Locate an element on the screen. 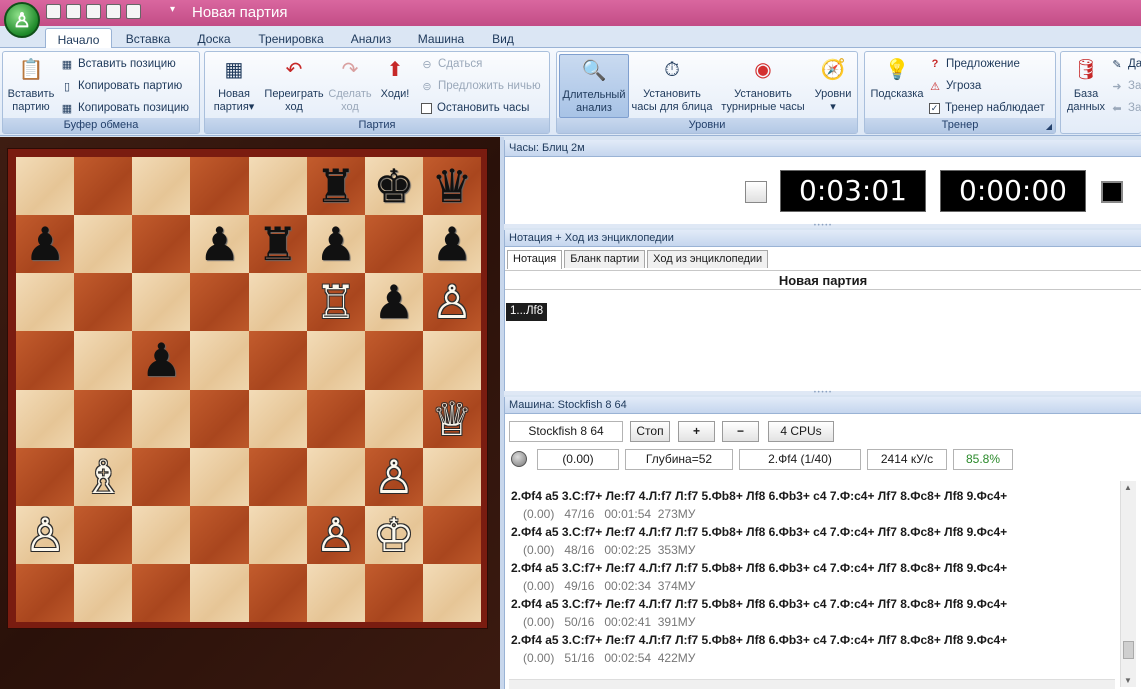  square-c4 is located at coordinates (161, 418).